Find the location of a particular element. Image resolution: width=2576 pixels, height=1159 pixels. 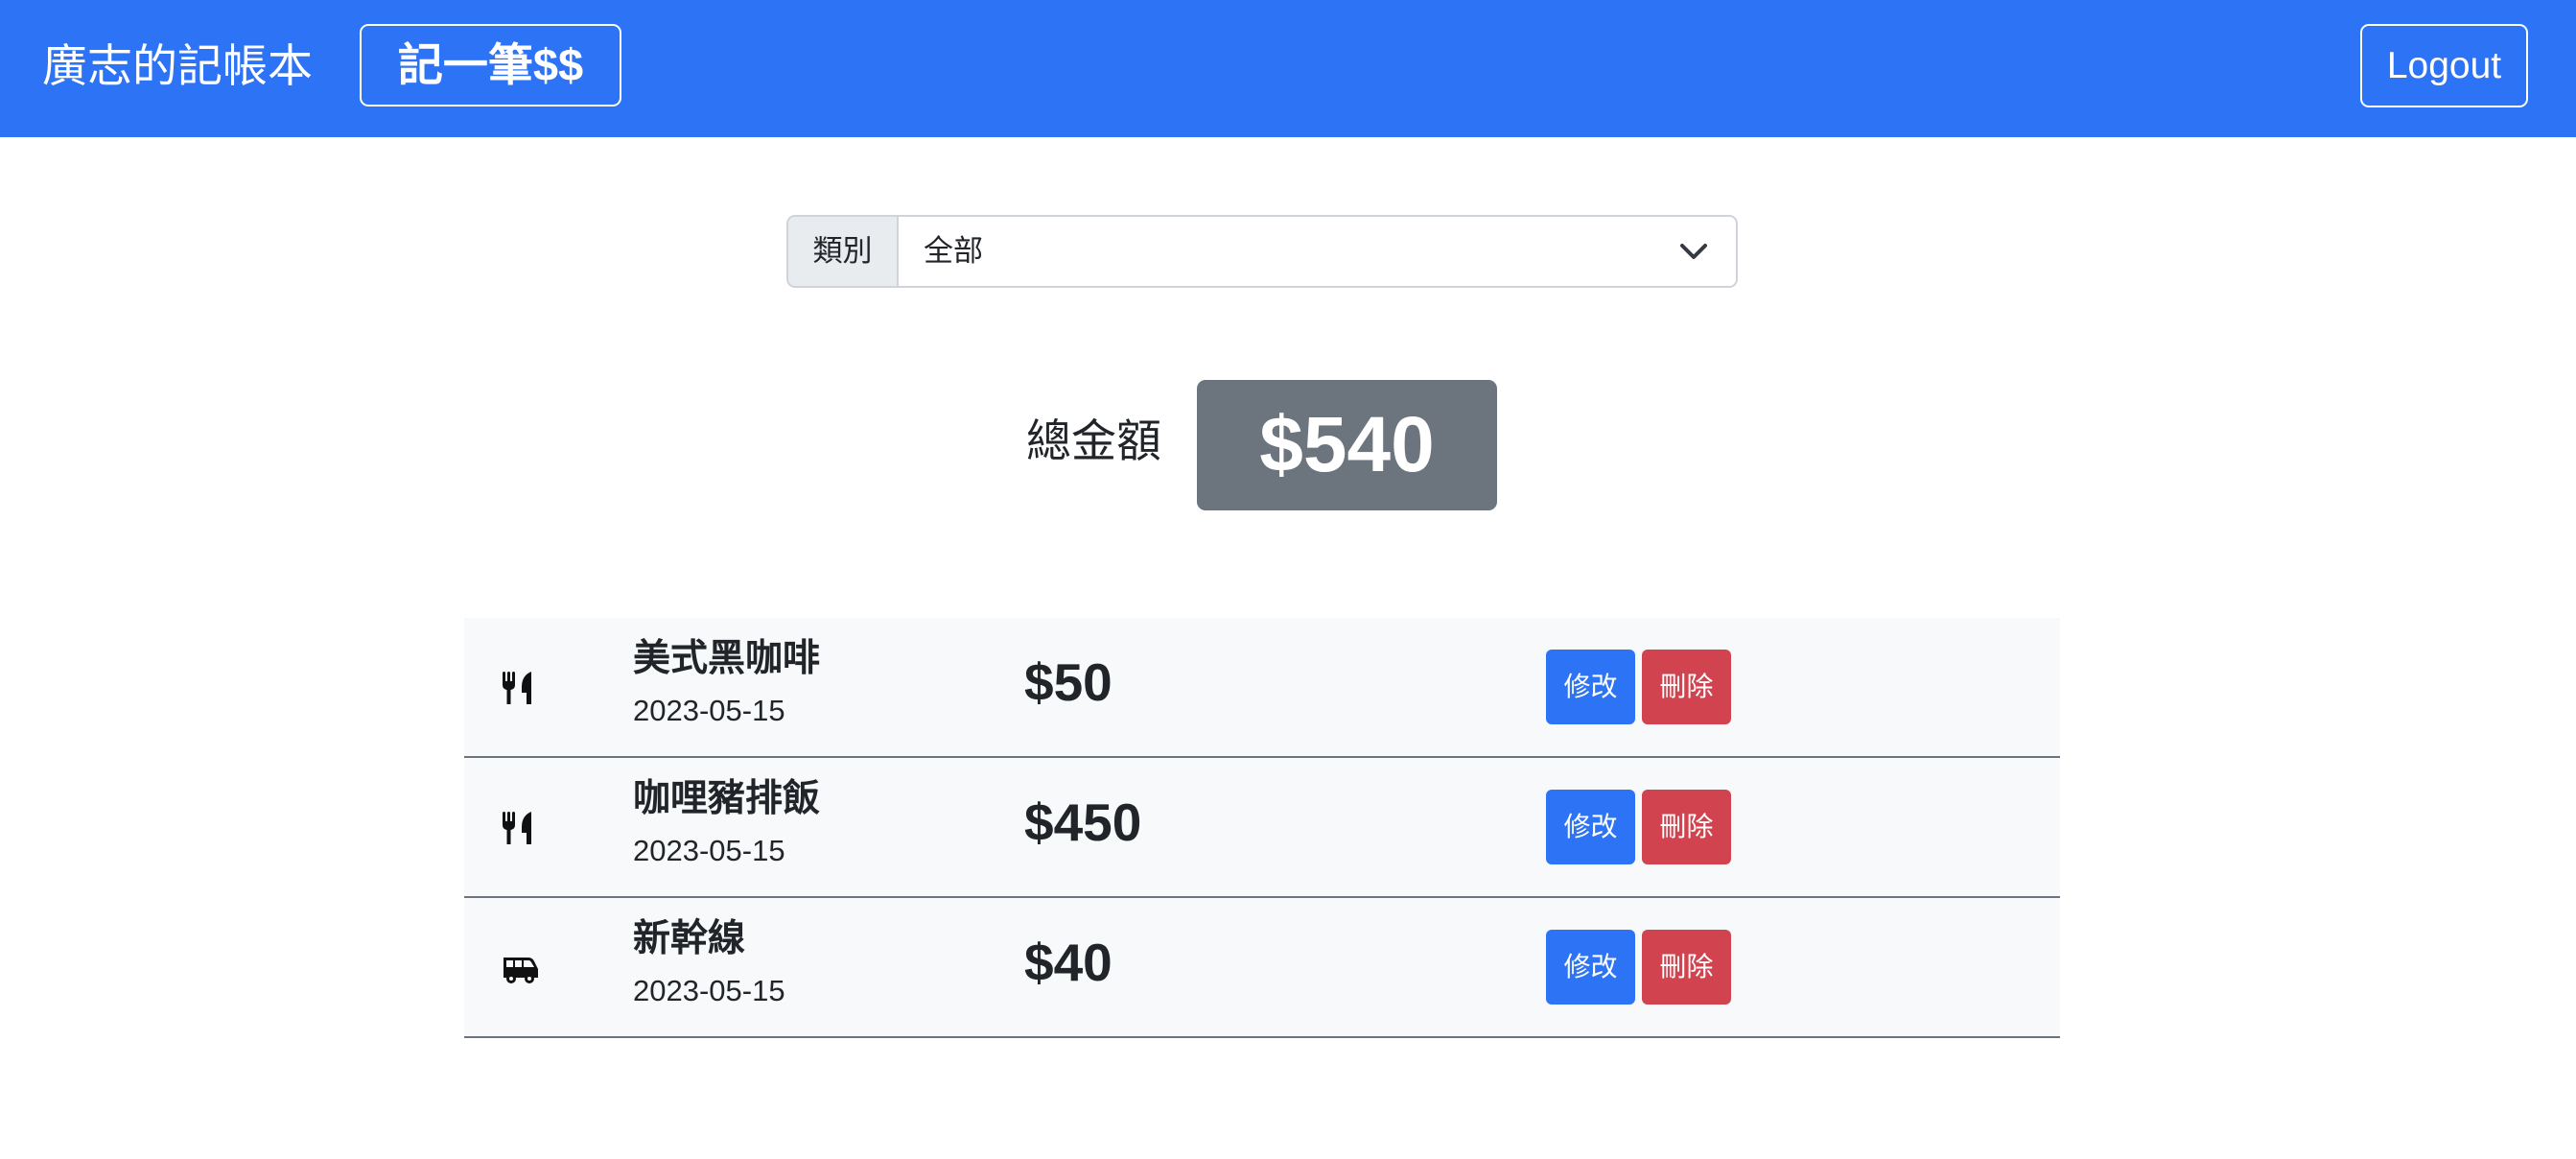

category-filter: 類別 全部 is located at coordinates (1262, 252).